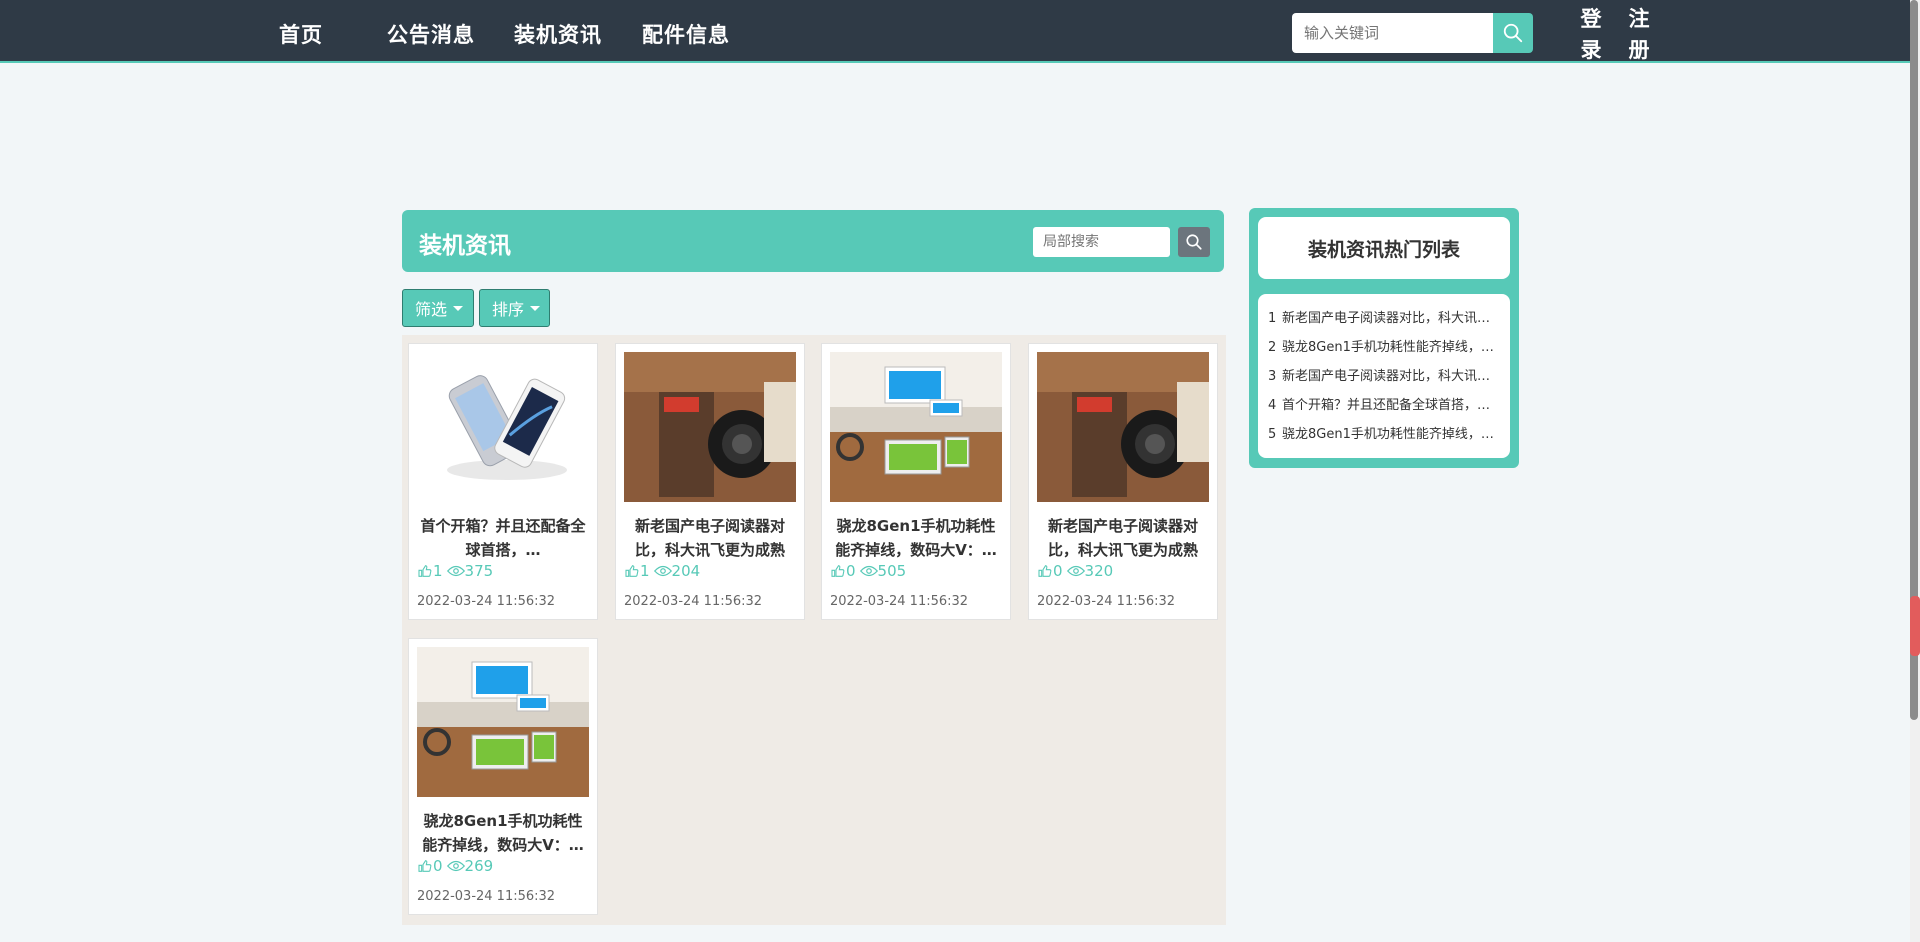 This screenshot has height=942, width=1920. I want to click on news-stats: 0 269, so click(457, 866).